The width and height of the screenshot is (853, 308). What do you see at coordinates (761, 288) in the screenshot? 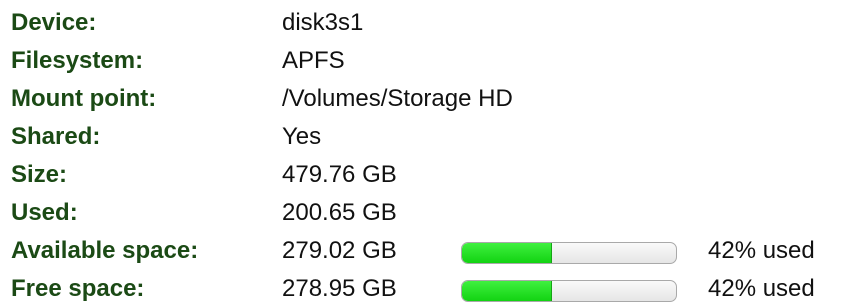
I see `free-space-usage-percent: 42% used` at bounding box center [761, 288].